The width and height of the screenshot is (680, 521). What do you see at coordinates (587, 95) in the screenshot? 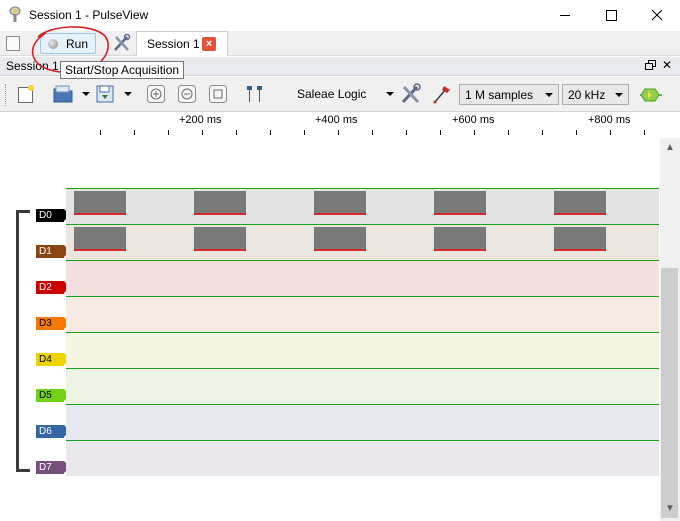
I see `sample-rate-label: 20 kHz` at bounding box center [587, 95].